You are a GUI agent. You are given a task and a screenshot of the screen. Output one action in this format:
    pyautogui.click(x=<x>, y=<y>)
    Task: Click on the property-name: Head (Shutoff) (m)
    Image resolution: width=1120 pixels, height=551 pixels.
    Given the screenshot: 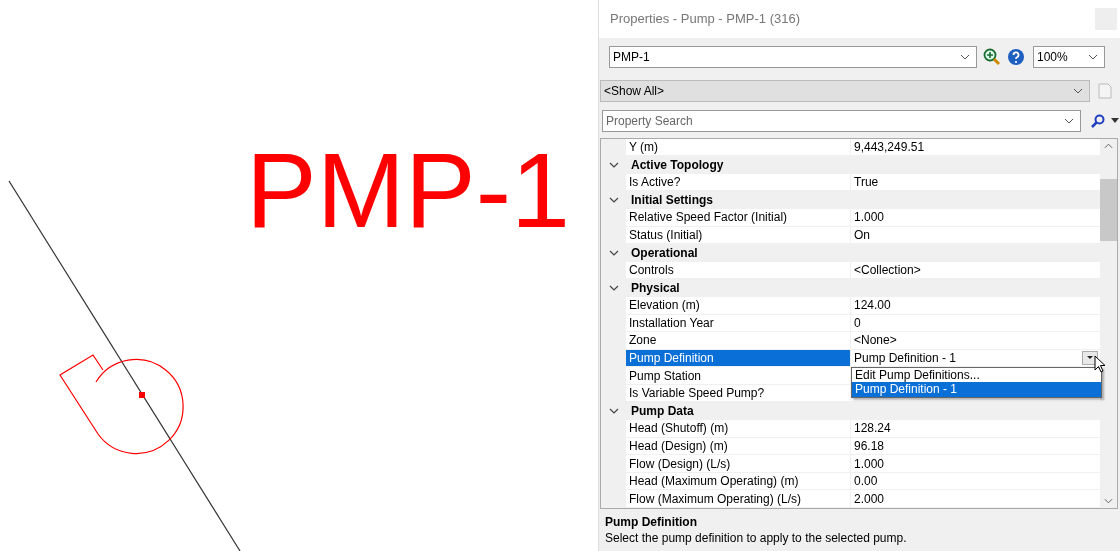 What is the action you would take?
    pyautogui.click(x=738, y=428)
    